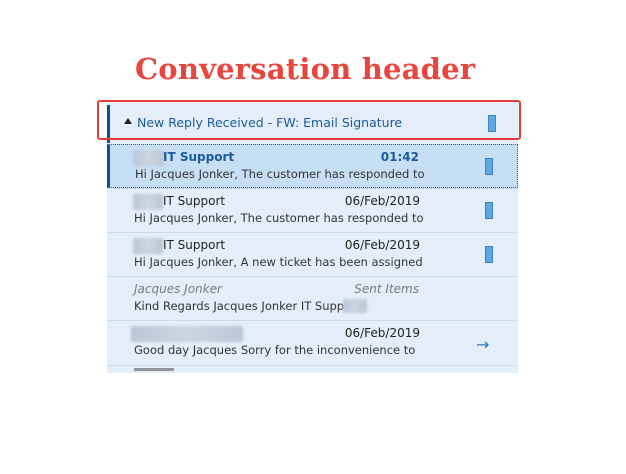 Image resolution: width=626 pixels, height=474 pixels. What do you see at coordinates (128, 121) in the screenshot?
I see `collapse-caret-icon` at bounding box center [128, 121].